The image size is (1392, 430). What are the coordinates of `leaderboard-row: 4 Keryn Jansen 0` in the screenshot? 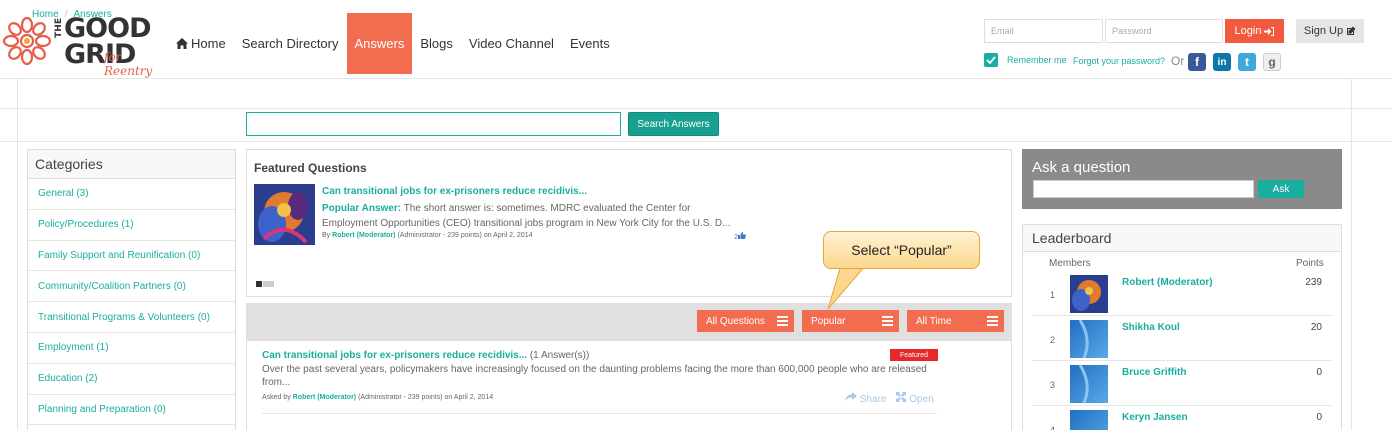 It's located at (1182, 418).